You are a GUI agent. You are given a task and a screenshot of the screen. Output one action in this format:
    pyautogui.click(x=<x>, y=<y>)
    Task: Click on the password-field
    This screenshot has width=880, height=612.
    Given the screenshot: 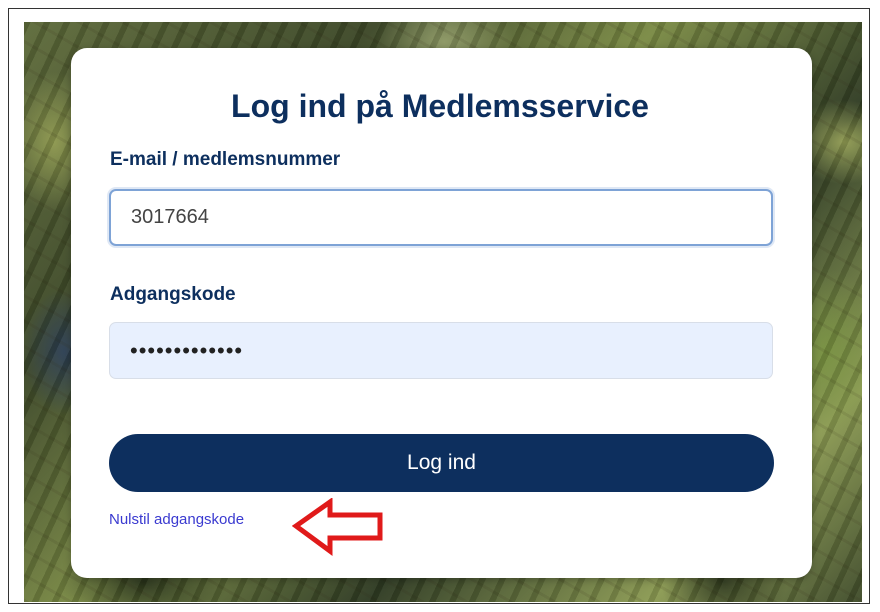 What is the action you would take?
    pyautogui.click(x=441, y=350)
    